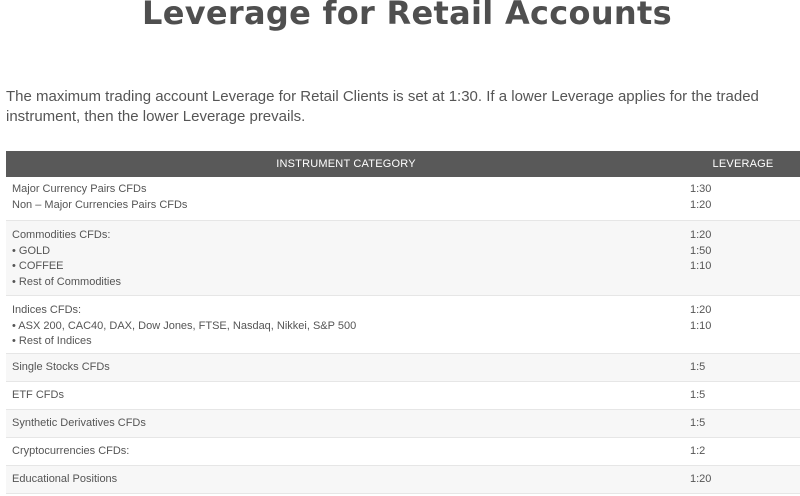 Image resolution: width=800 pixels, height=496 pixels. Describe the element at coordinates (66, 281) in the screenshot. I see `category-line: • Rest of Commodities` at that location.